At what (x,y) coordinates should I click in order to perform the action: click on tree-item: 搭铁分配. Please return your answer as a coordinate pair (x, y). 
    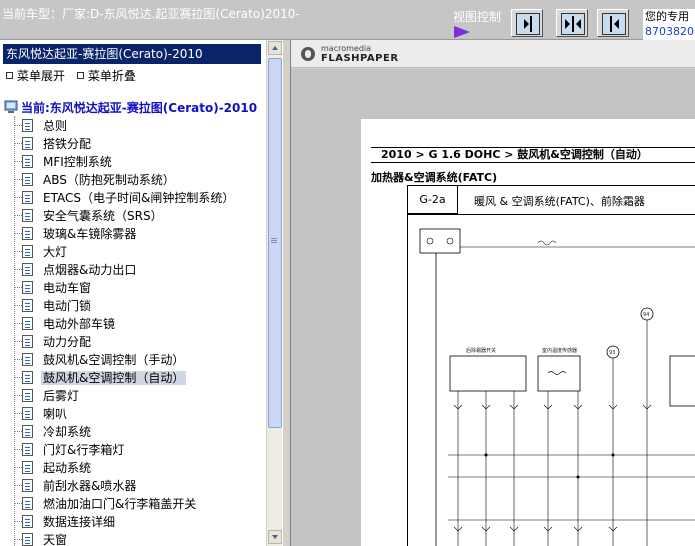
    Looking at the image, I should click on (53, 144).